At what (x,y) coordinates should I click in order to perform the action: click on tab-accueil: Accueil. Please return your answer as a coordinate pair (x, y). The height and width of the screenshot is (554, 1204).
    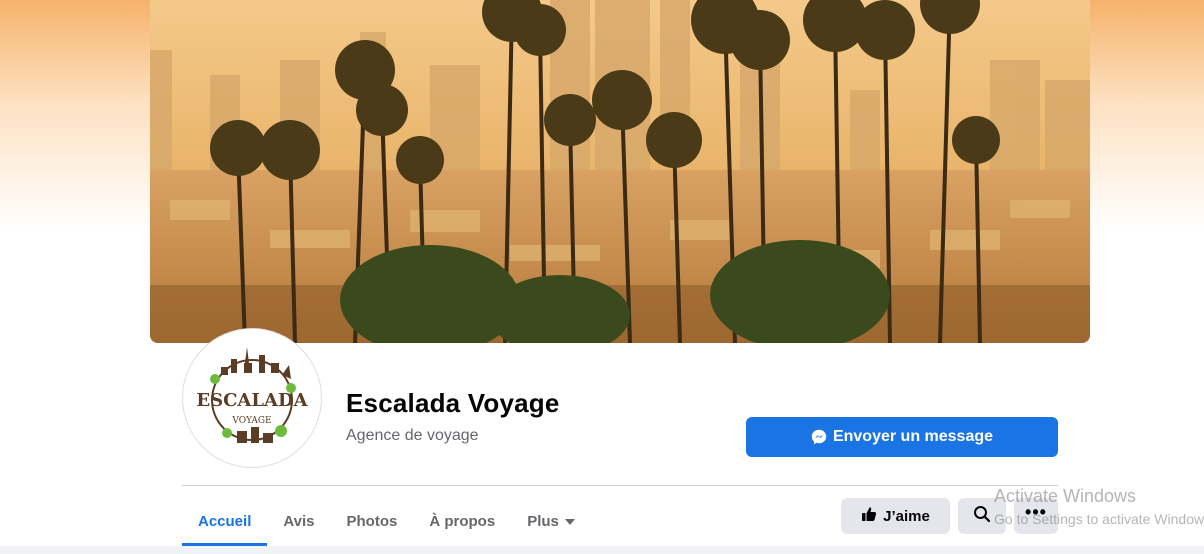
    Looking at the image, I should click on (225, 521).